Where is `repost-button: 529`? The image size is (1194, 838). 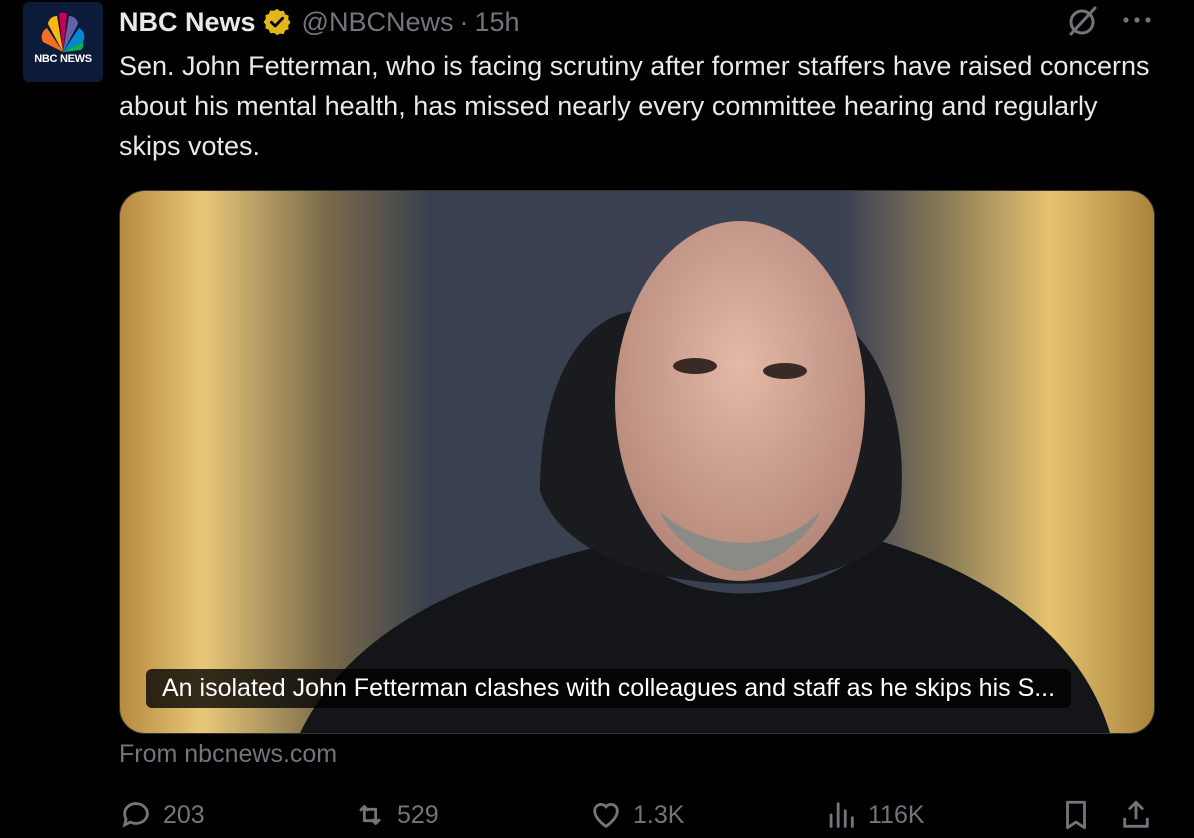
repost-button: 529 is located at coordinates (396, 815).